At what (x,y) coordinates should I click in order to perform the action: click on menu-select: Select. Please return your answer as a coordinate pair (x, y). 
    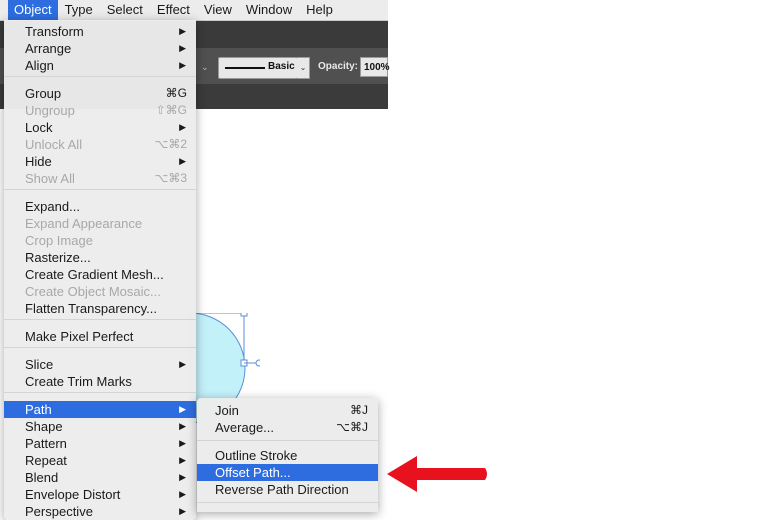
    Looking at the image, I should click on (125, 10).